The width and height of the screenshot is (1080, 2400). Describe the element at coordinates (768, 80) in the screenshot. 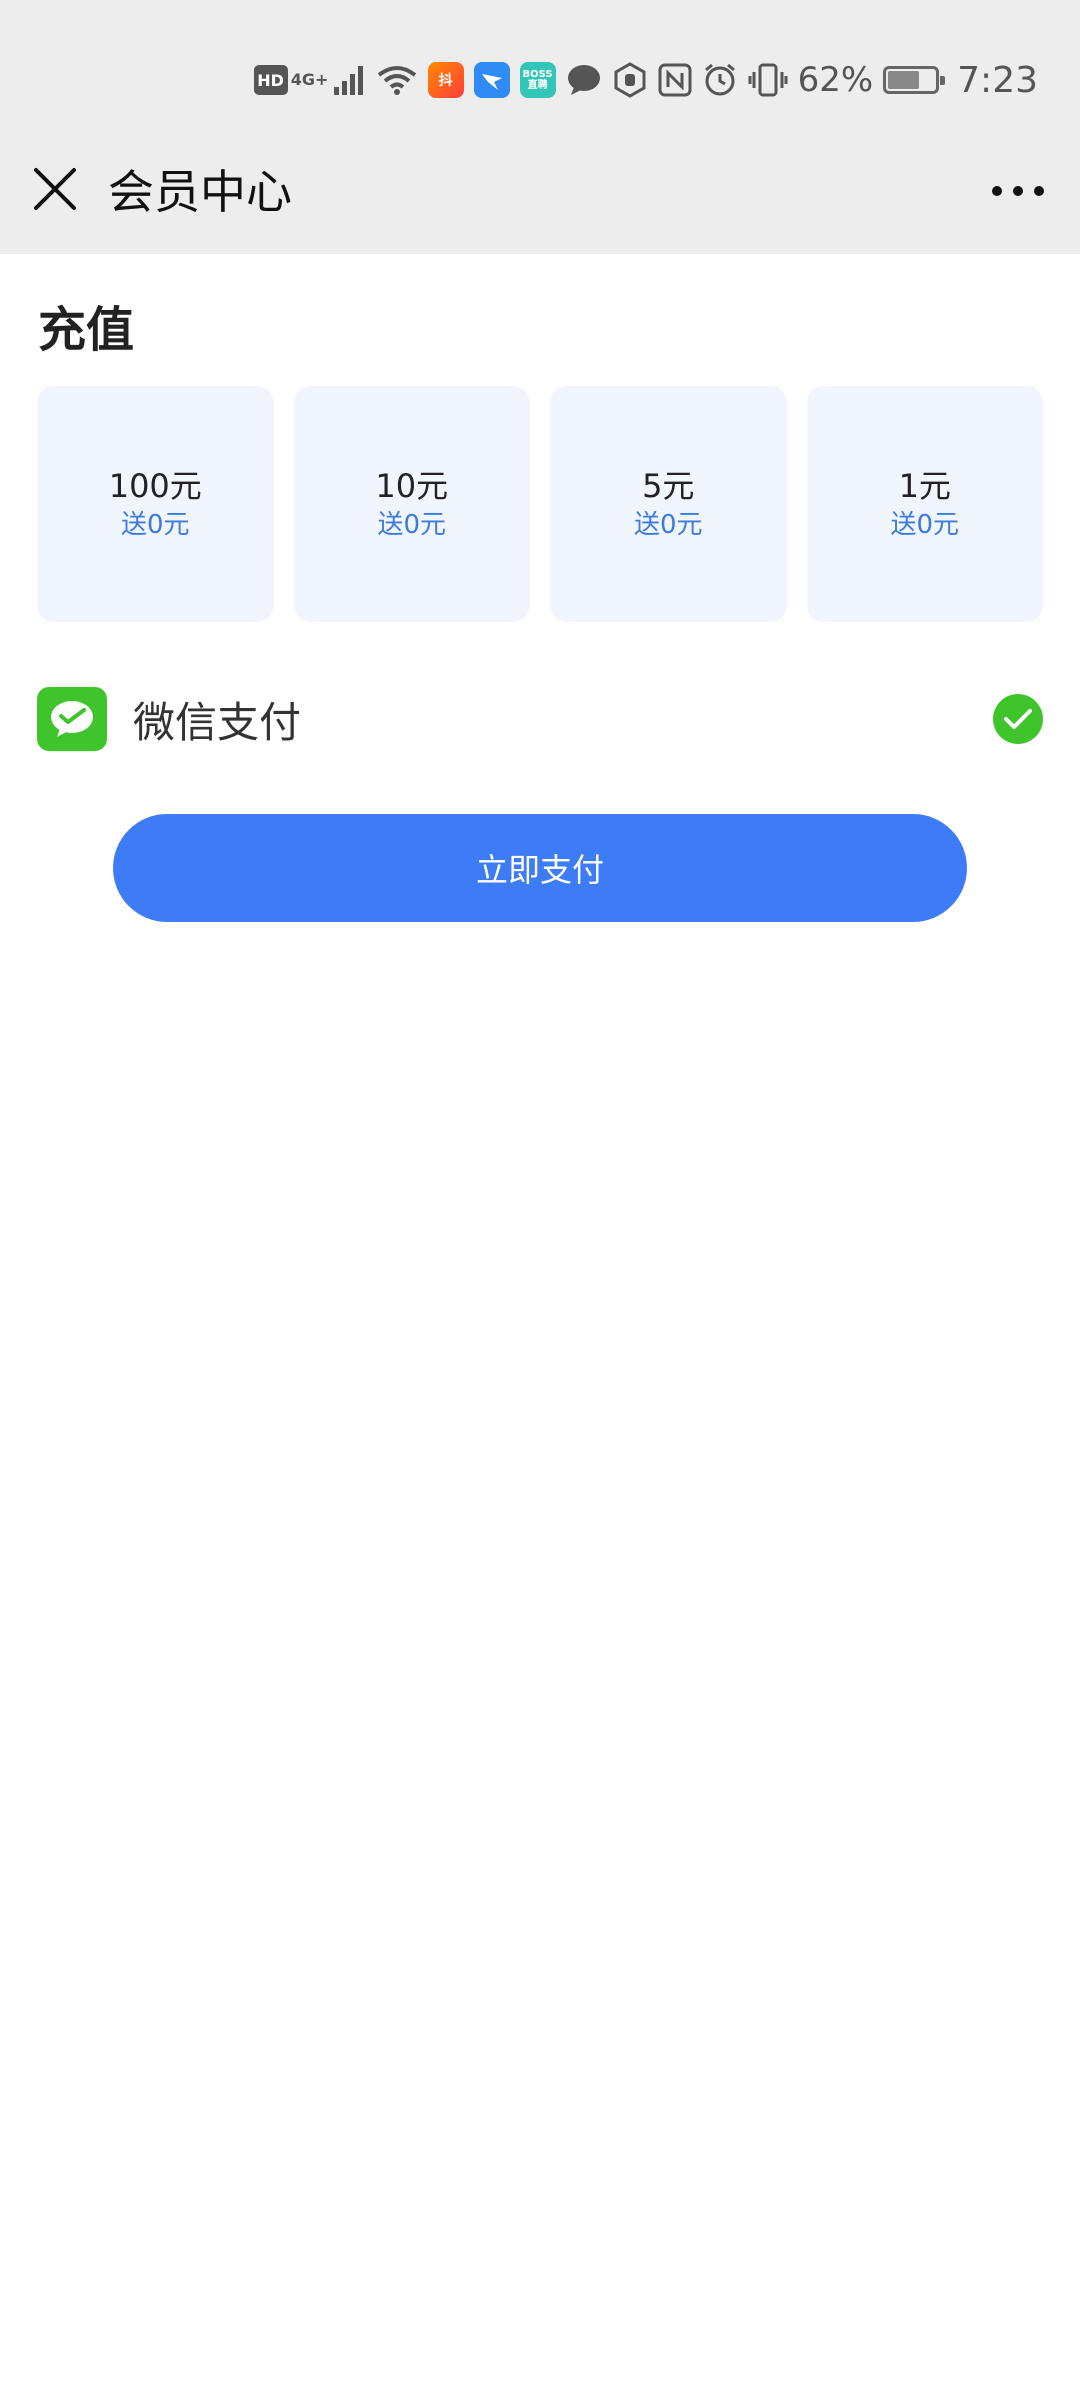

I see `vibrate-icon` at that location.